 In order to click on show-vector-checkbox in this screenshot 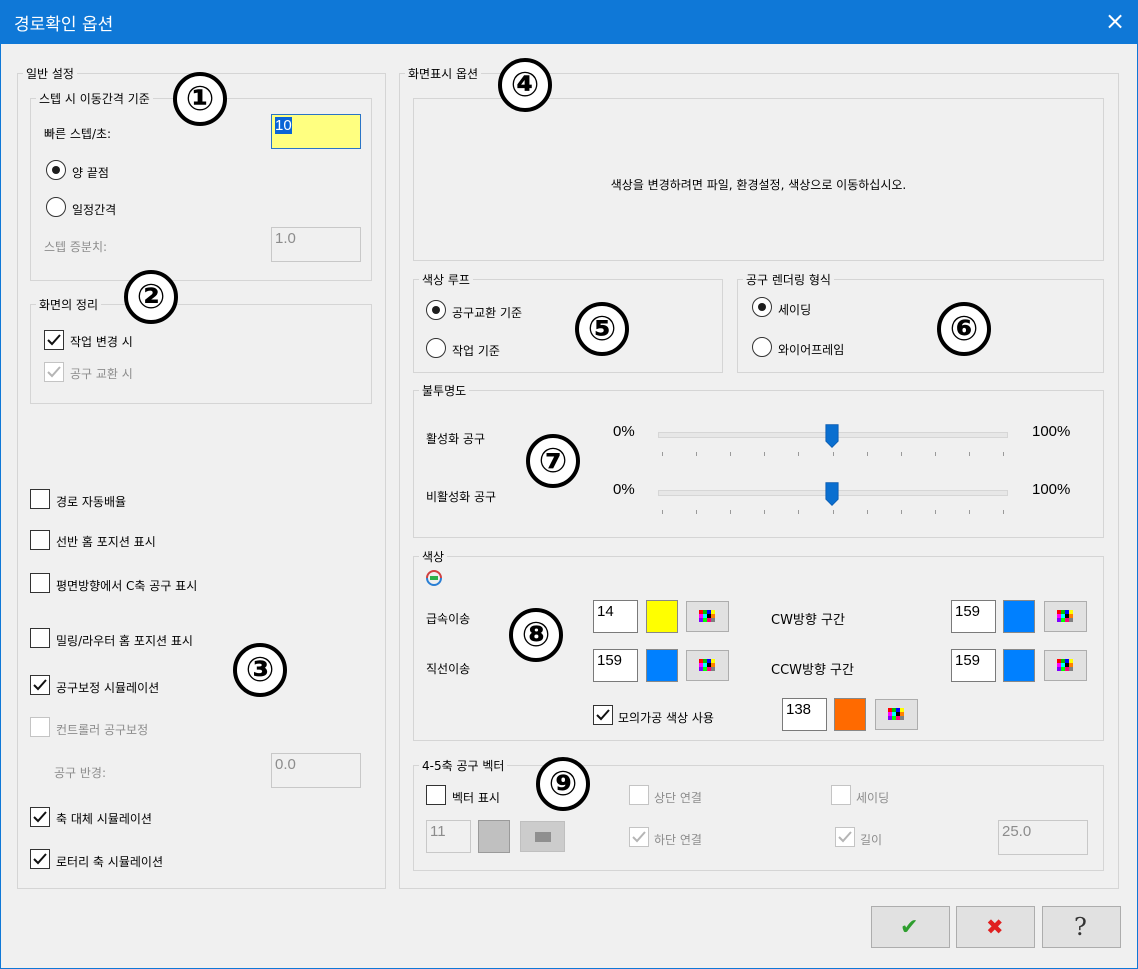, I will do `click(436, 795)`.